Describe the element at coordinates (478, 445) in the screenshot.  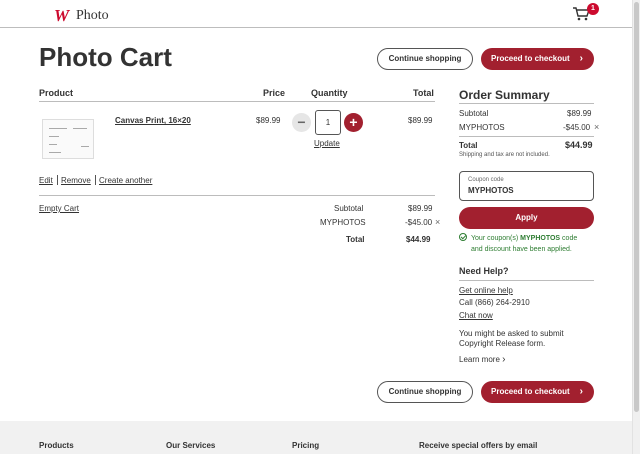
I see `footer-offers: Receive special offers by email` at that location.